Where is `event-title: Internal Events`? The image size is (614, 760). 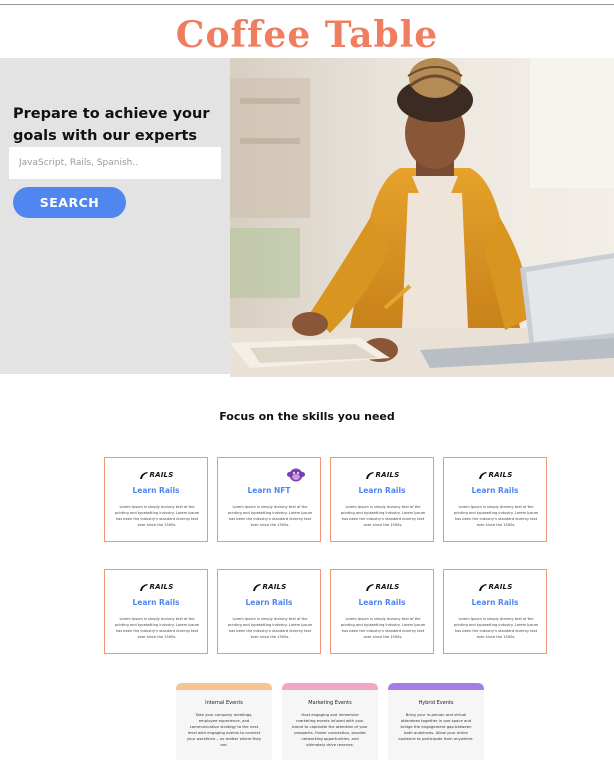
event-title: Internal Events is located at coordinates (224, 703).